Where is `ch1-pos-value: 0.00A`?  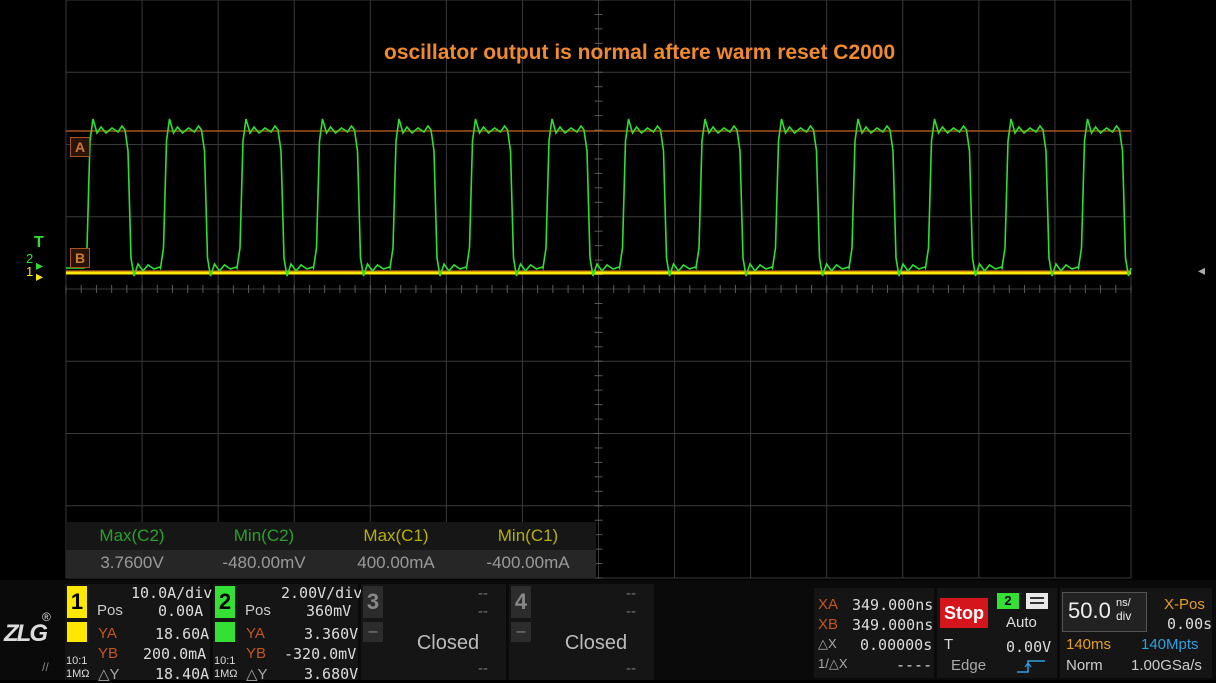 ch1-pos-value: 0.00A is located at coordinates (180, 611).